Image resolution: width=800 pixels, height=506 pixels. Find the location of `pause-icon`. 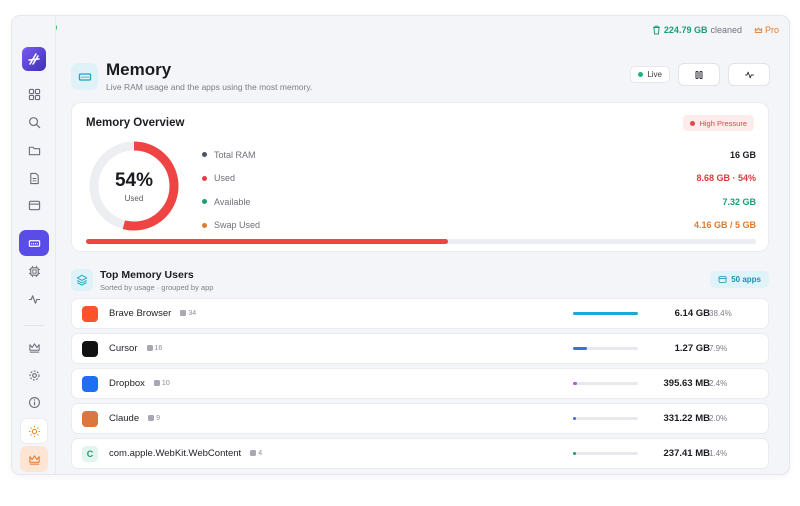

pause-icon is located at coordinates (699, 74).